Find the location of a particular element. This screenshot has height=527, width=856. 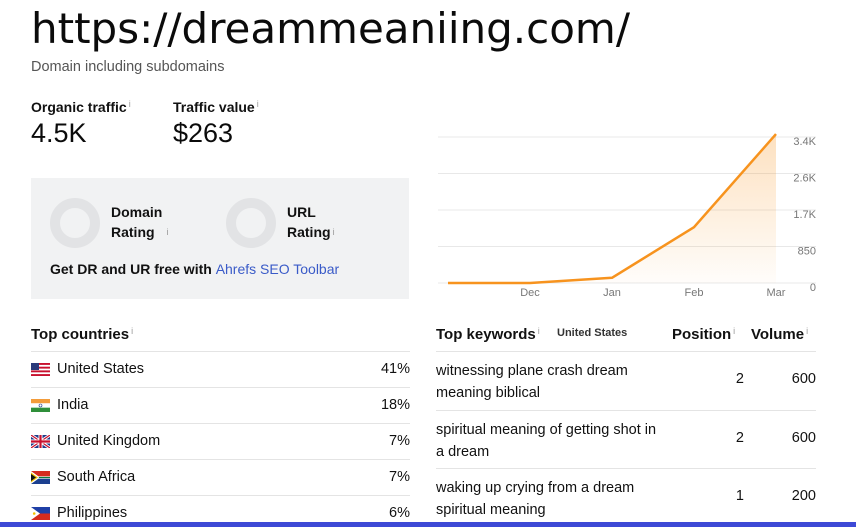

position-column-header: Position i is located at coordinates (703, 334).